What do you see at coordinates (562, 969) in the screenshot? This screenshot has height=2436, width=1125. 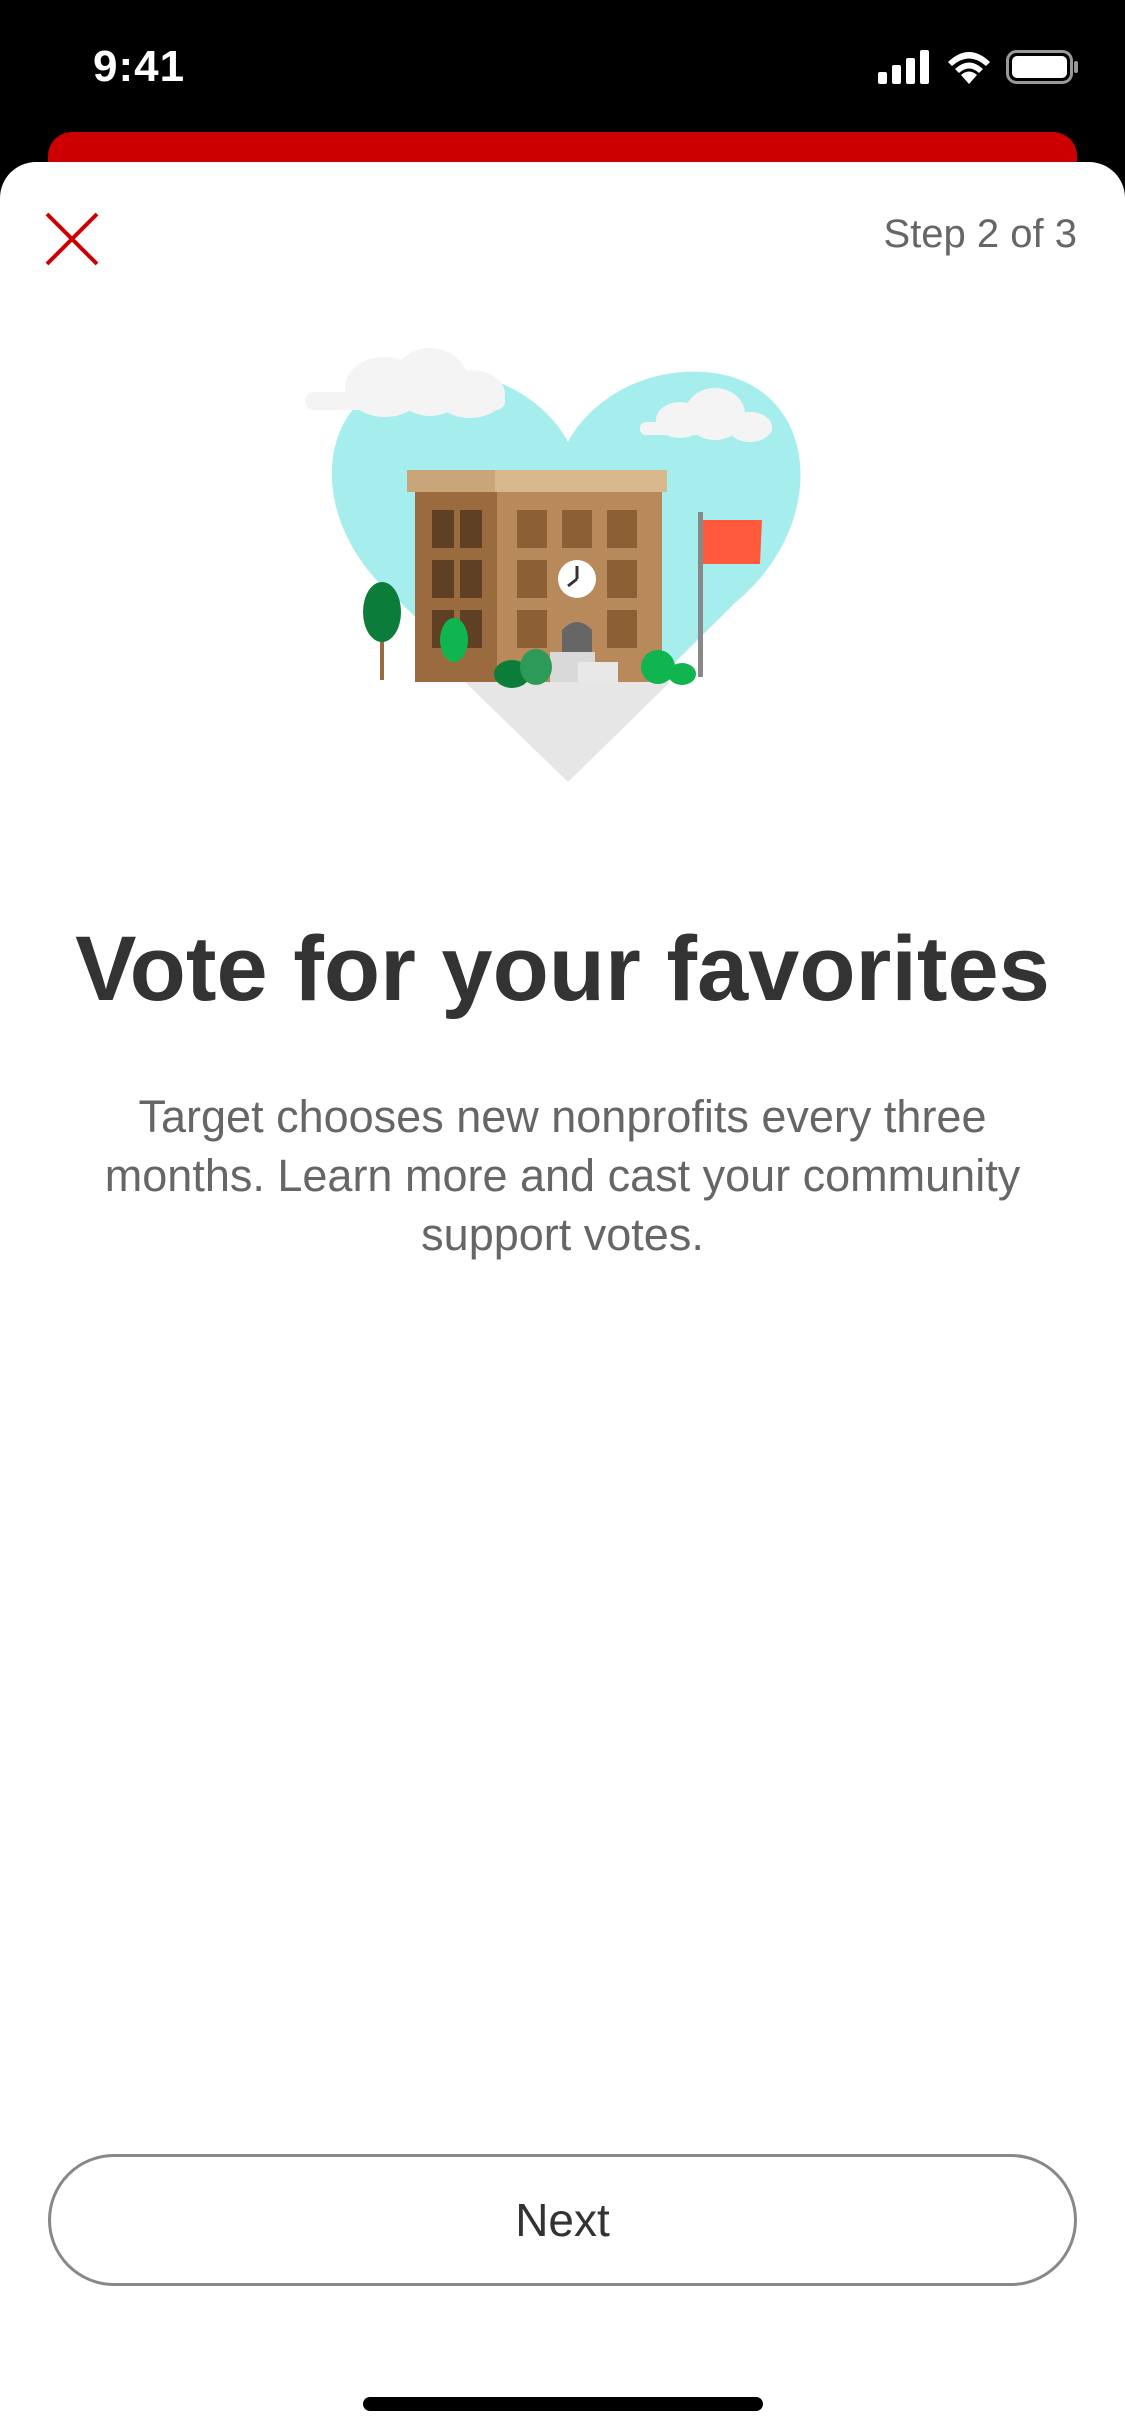 I see `headline: Vote for your favorites` at bounding box center [562, 969].